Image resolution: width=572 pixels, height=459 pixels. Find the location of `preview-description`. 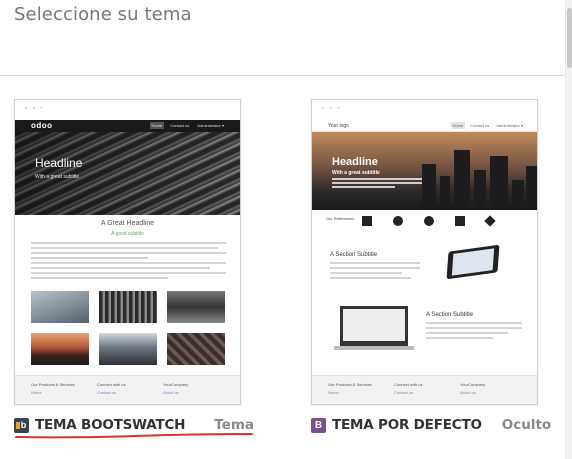

preview-description is located at coordinates (377, 184).